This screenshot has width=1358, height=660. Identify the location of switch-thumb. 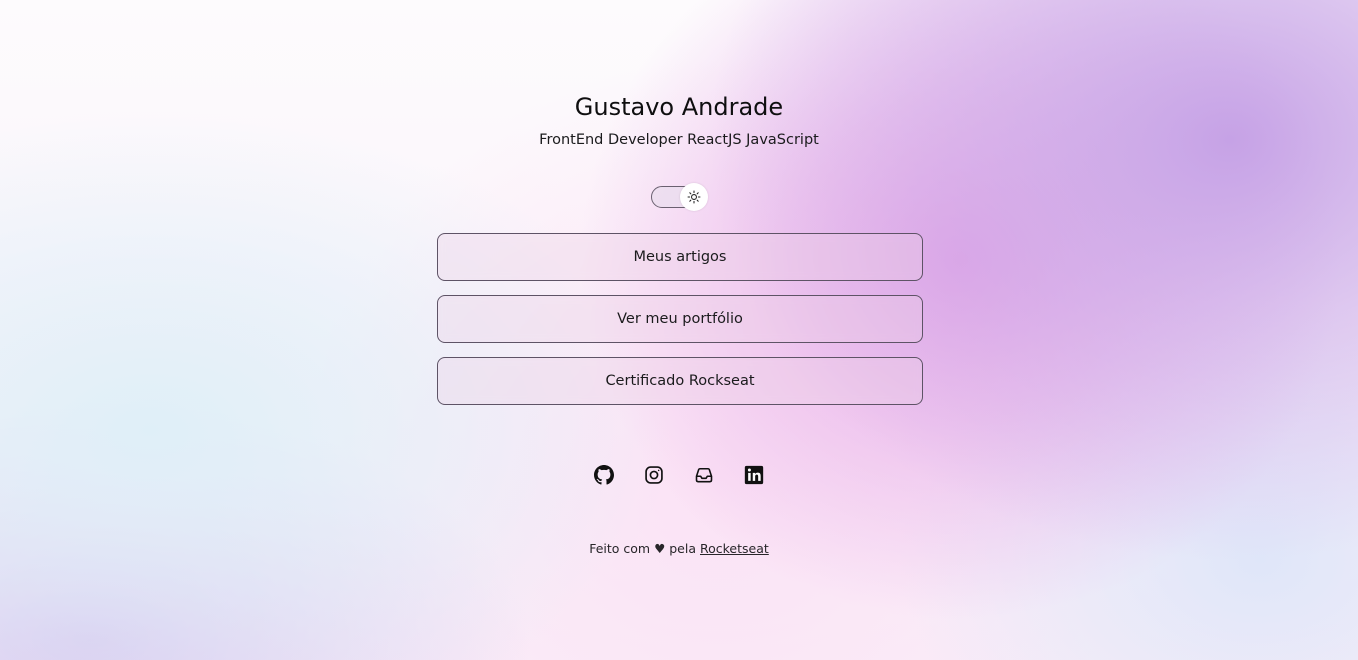
(694, 197).